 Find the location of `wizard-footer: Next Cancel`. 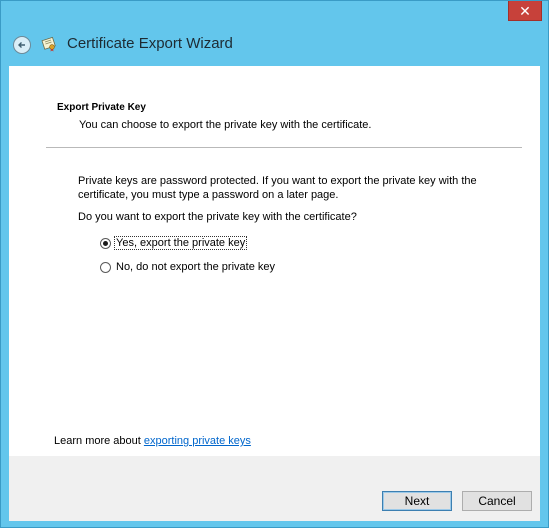

wizard-footer: Next Cancel is located at coordinates (274, 488).